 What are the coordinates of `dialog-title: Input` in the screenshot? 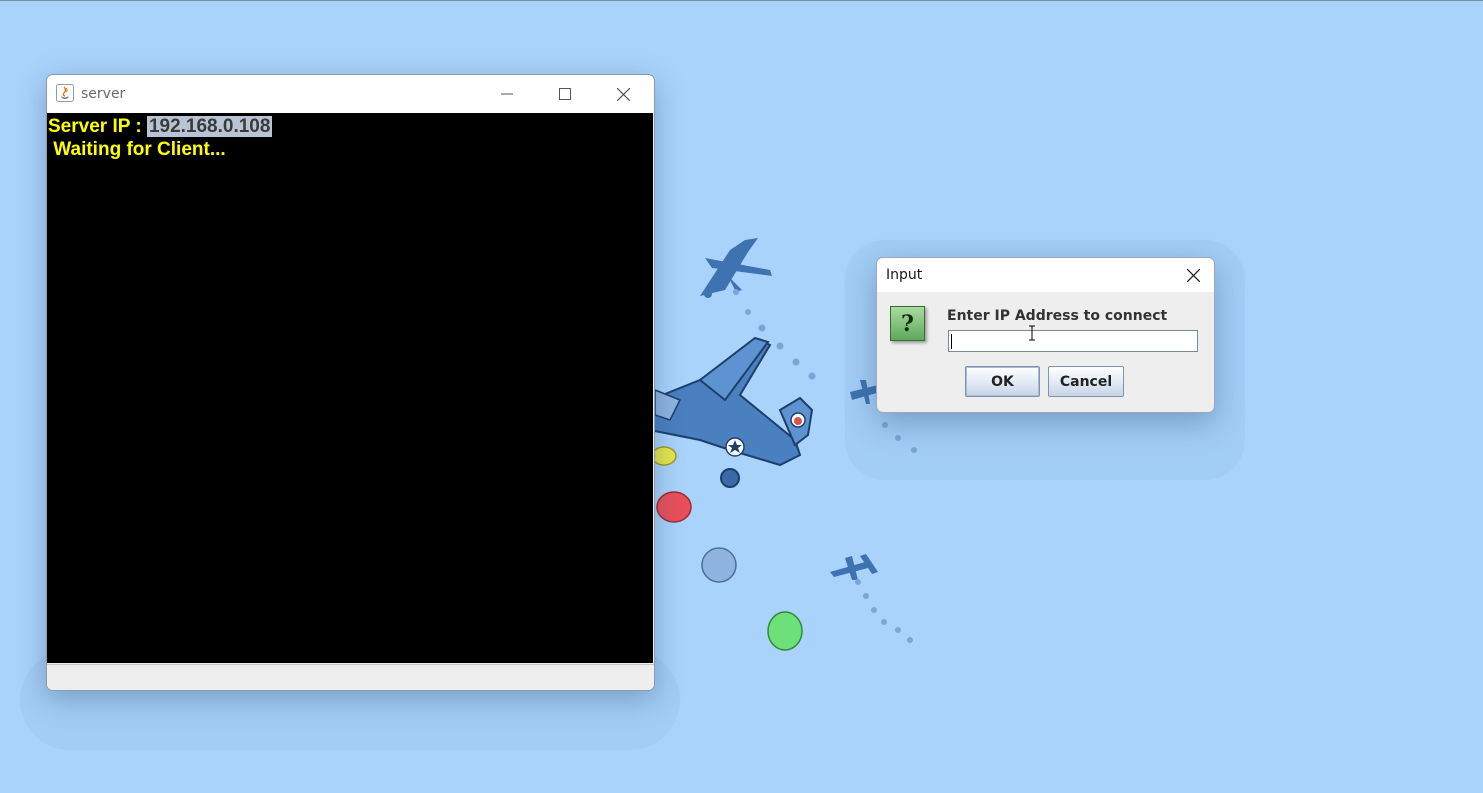 It's located at (904, 275).